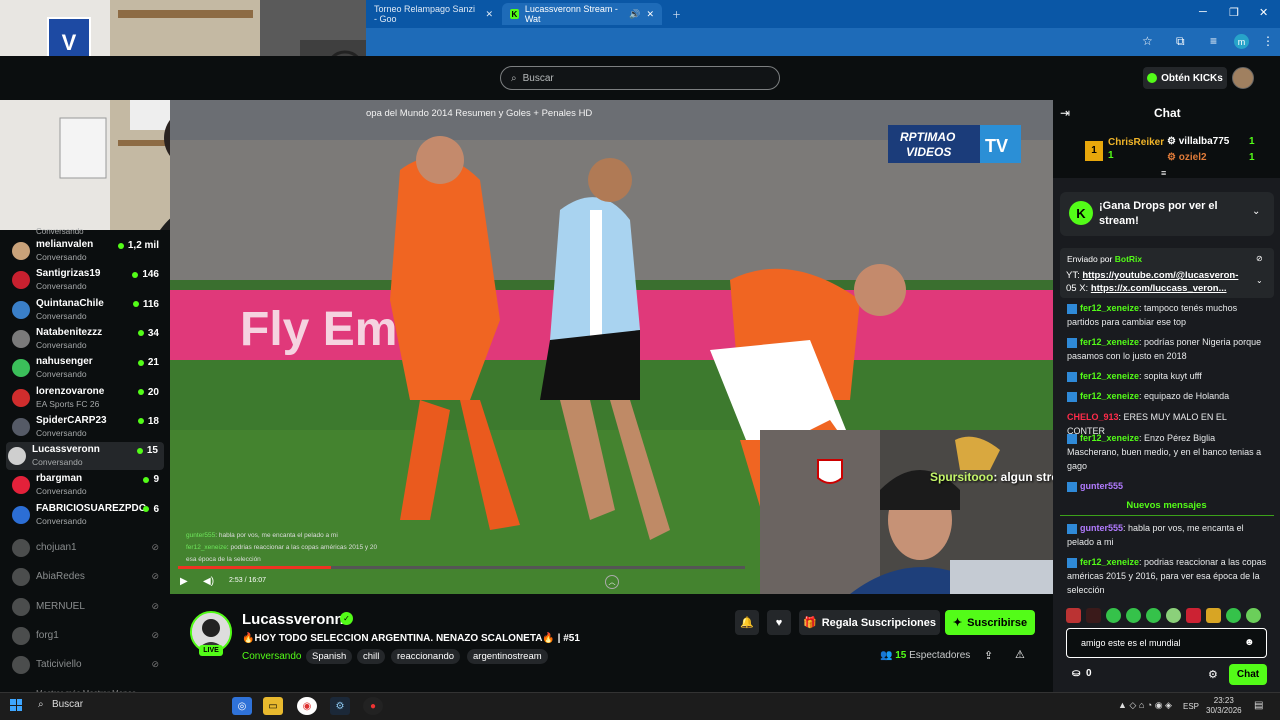 The image size is (1280, 720). I want to click on sidebar-channel-santigrizas19: Santigrizas19 Conversando 146, so click(87, 280).